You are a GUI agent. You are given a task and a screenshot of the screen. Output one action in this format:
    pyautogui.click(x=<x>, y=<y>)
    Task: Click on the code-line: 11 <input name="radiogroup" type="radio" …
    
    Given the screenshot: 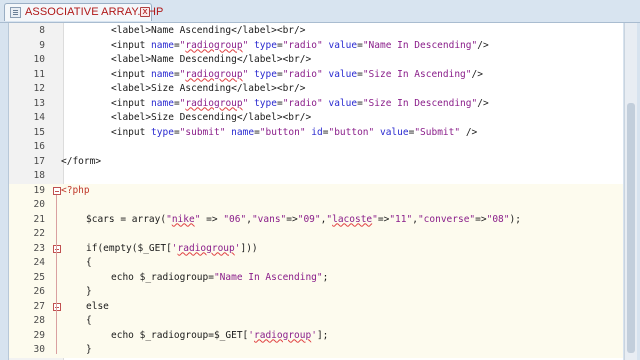 What is the action you would take?
    pyautogui.click(x=316, y=75)
    